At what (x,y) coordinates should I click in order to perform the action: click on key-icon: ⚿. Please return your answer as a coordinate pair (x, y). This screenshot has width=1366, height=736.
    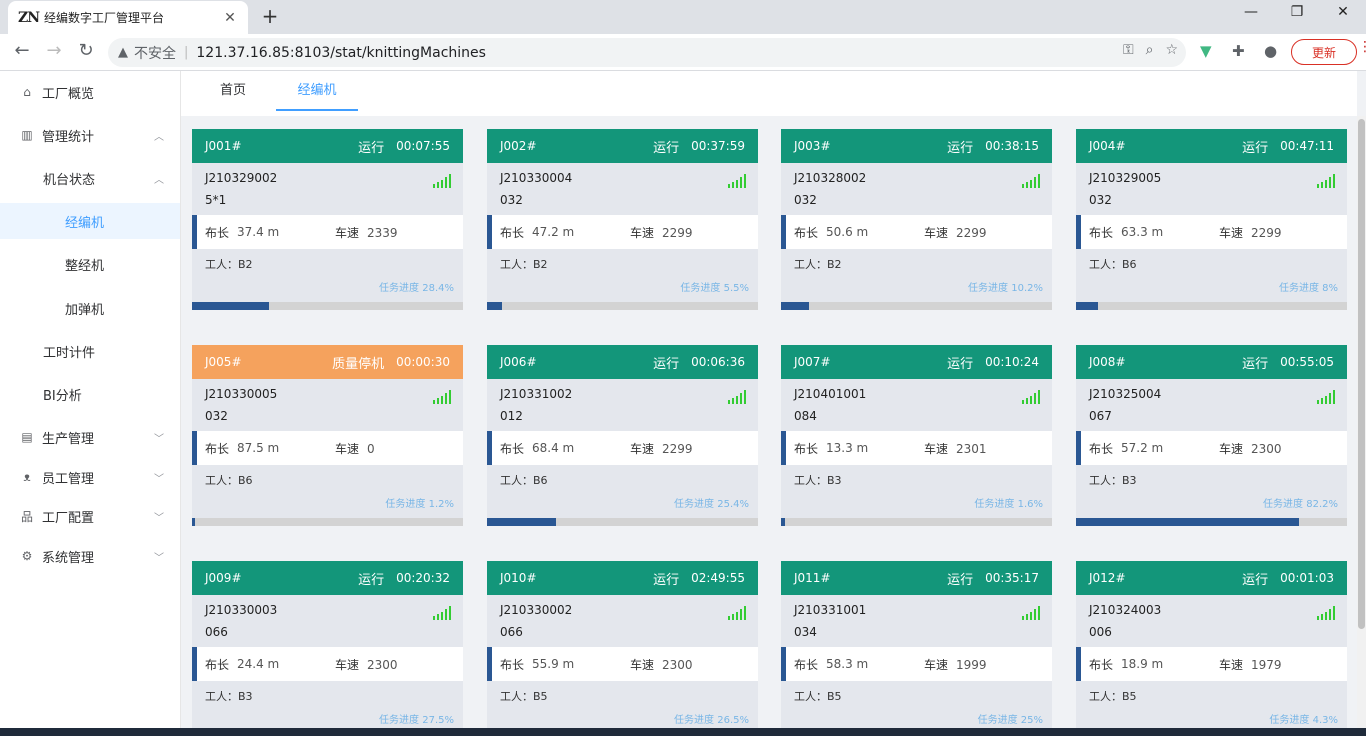
    Looking at the image, I should click on (1128, 50).